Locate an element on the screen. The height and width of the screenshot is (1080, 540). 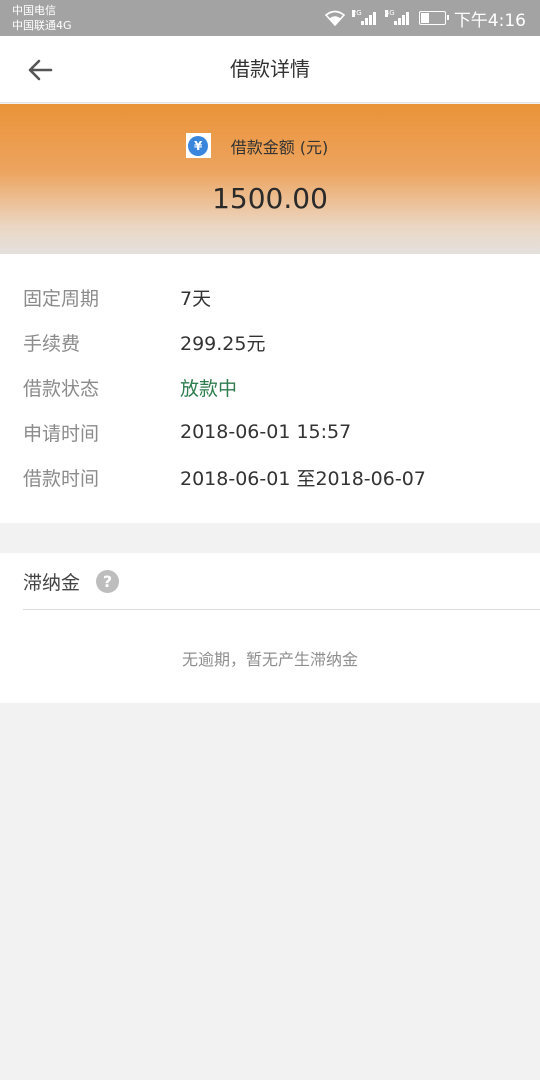
late-fee-note: 无逾期，暂无产生滞纳金 is located at coordinates (269, 659).